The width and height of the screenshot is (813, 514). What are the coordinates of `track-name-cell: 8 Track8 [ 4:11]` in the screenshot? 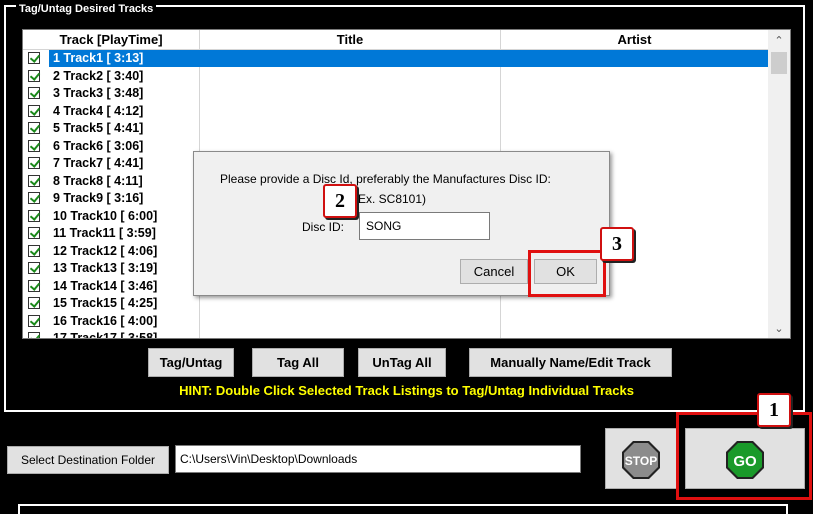 It's located at (98, 180).